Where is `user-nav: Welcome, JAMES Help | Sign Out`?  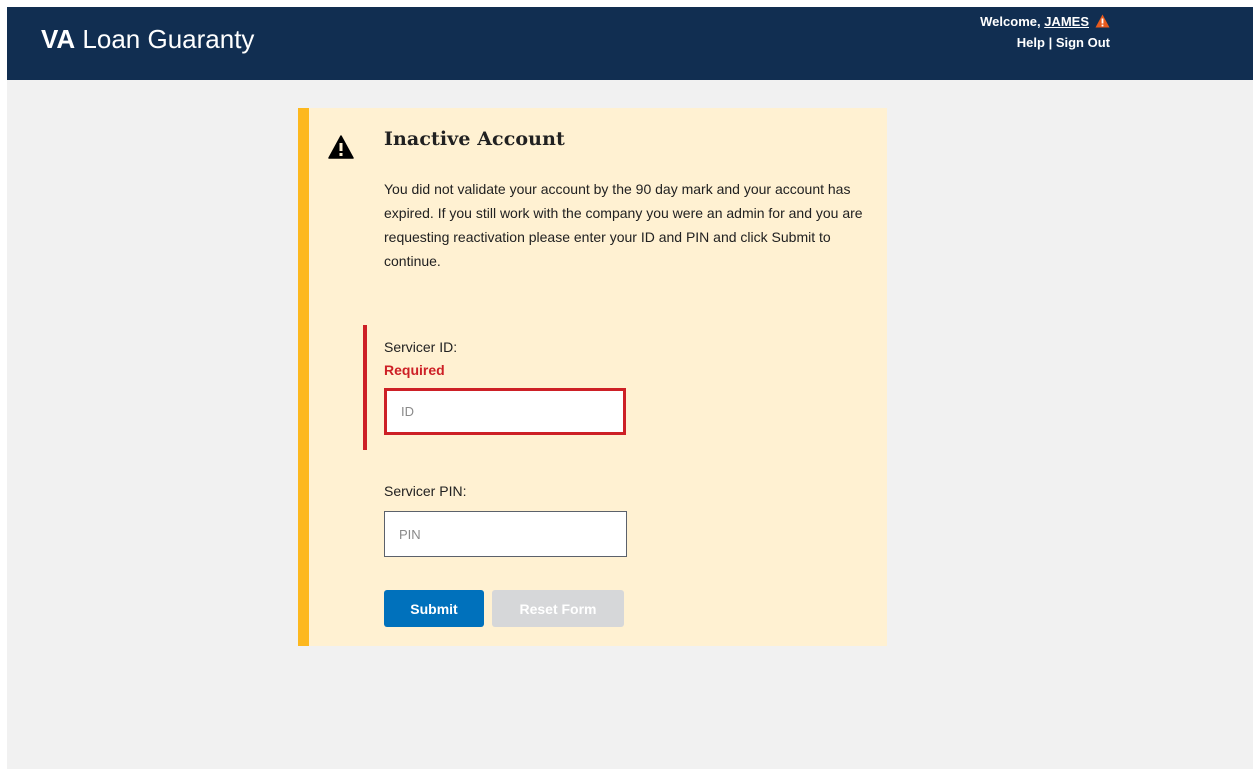
user-nav: Welcome, JAMES Help | Sign Out is located at coordinates (1045, 32).